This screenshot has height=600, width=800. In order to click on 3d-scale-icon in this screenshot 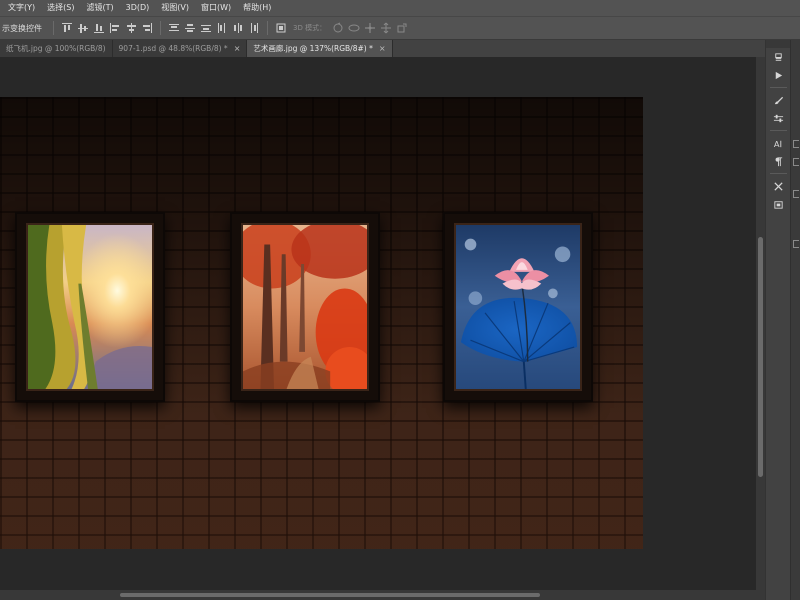, I will do `click(402, 28)`.